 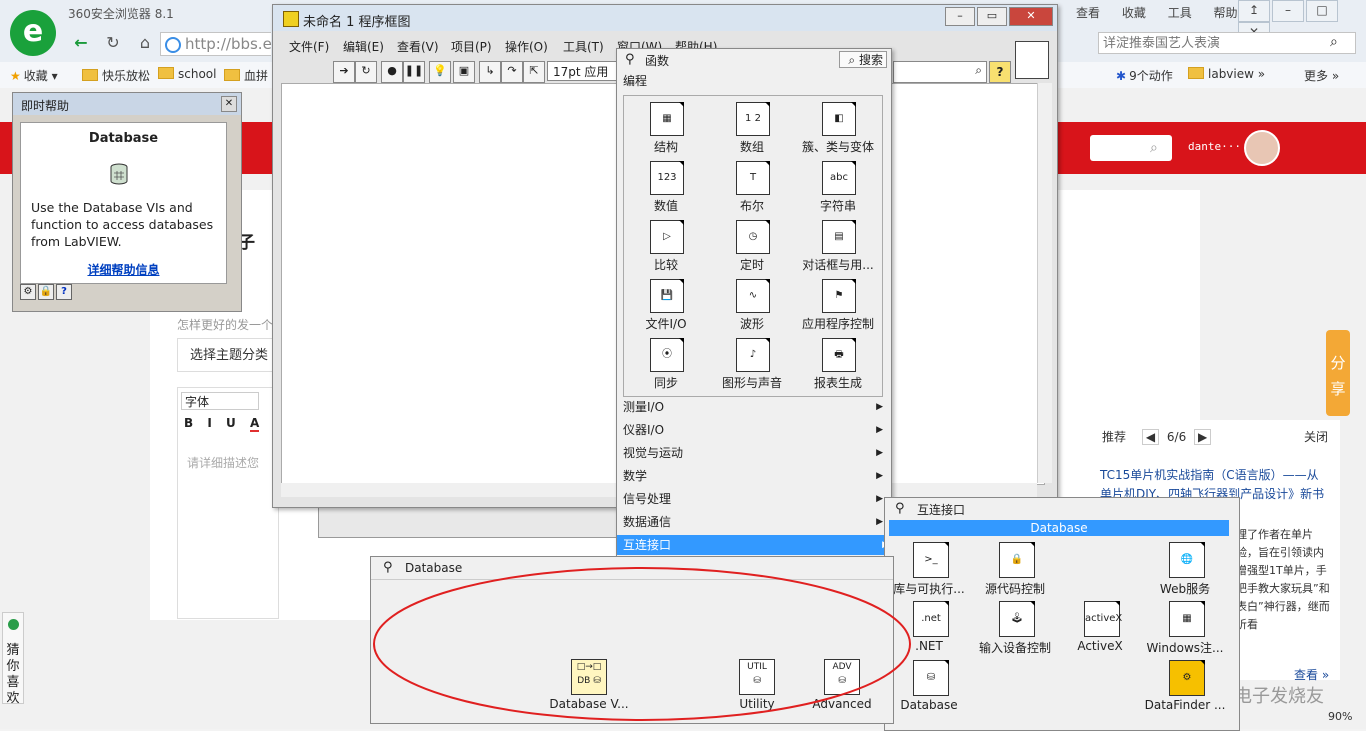 I want to click on search-input: 详淀推泰国艺人表演, so click(x=1227, y=43).